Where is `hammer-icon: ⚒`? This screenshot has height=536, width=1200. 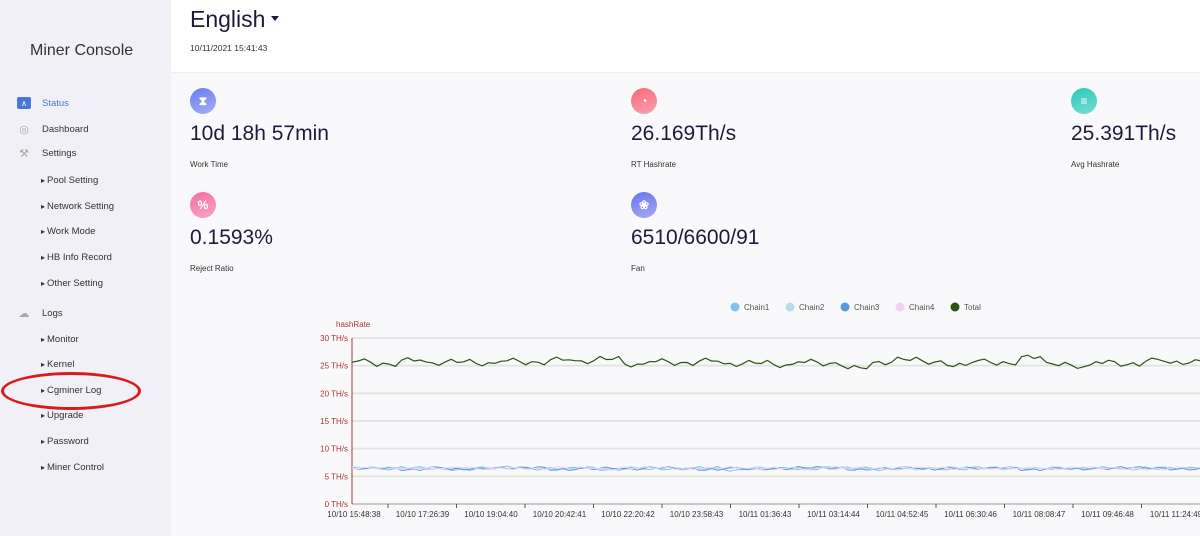 hammer-icon: ⚒ is located at coordinates (24, 153).